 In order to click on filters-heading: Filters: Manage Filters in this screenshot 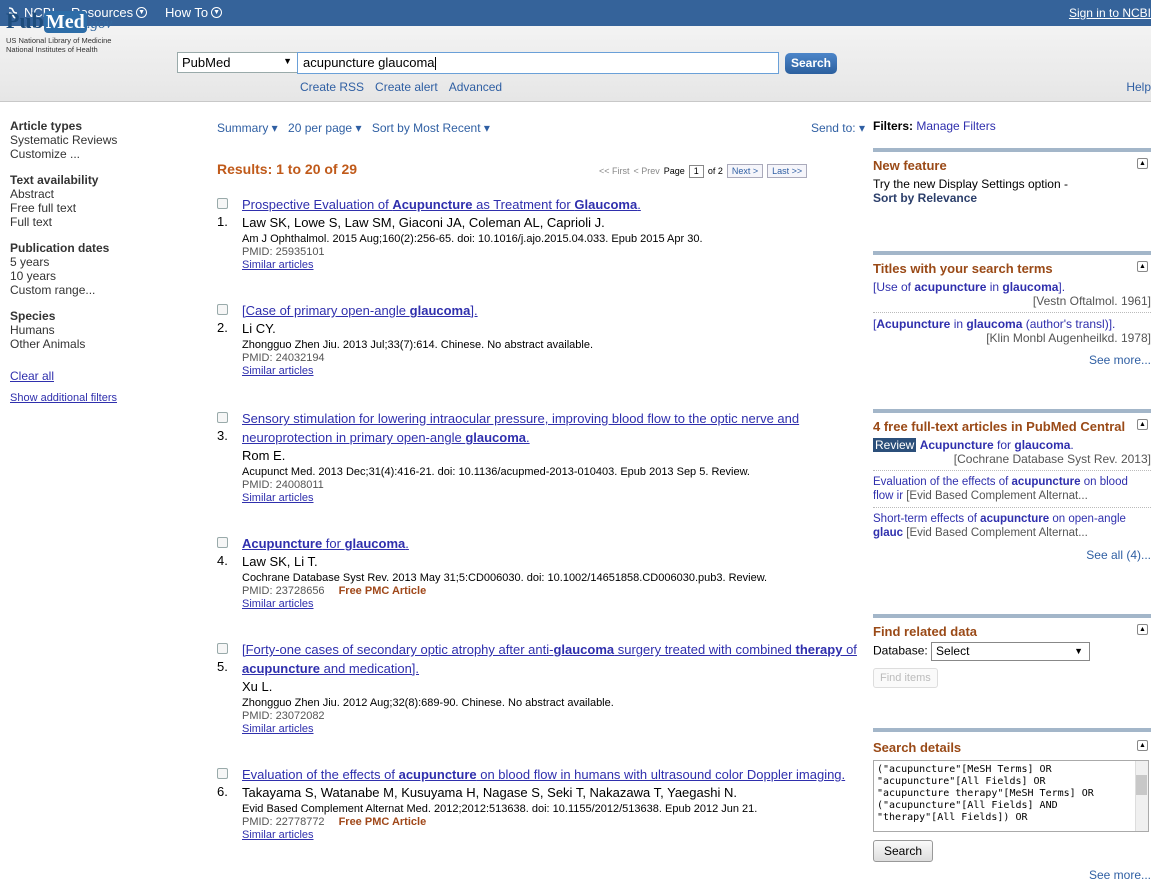, I will do `click(934, 126)`.